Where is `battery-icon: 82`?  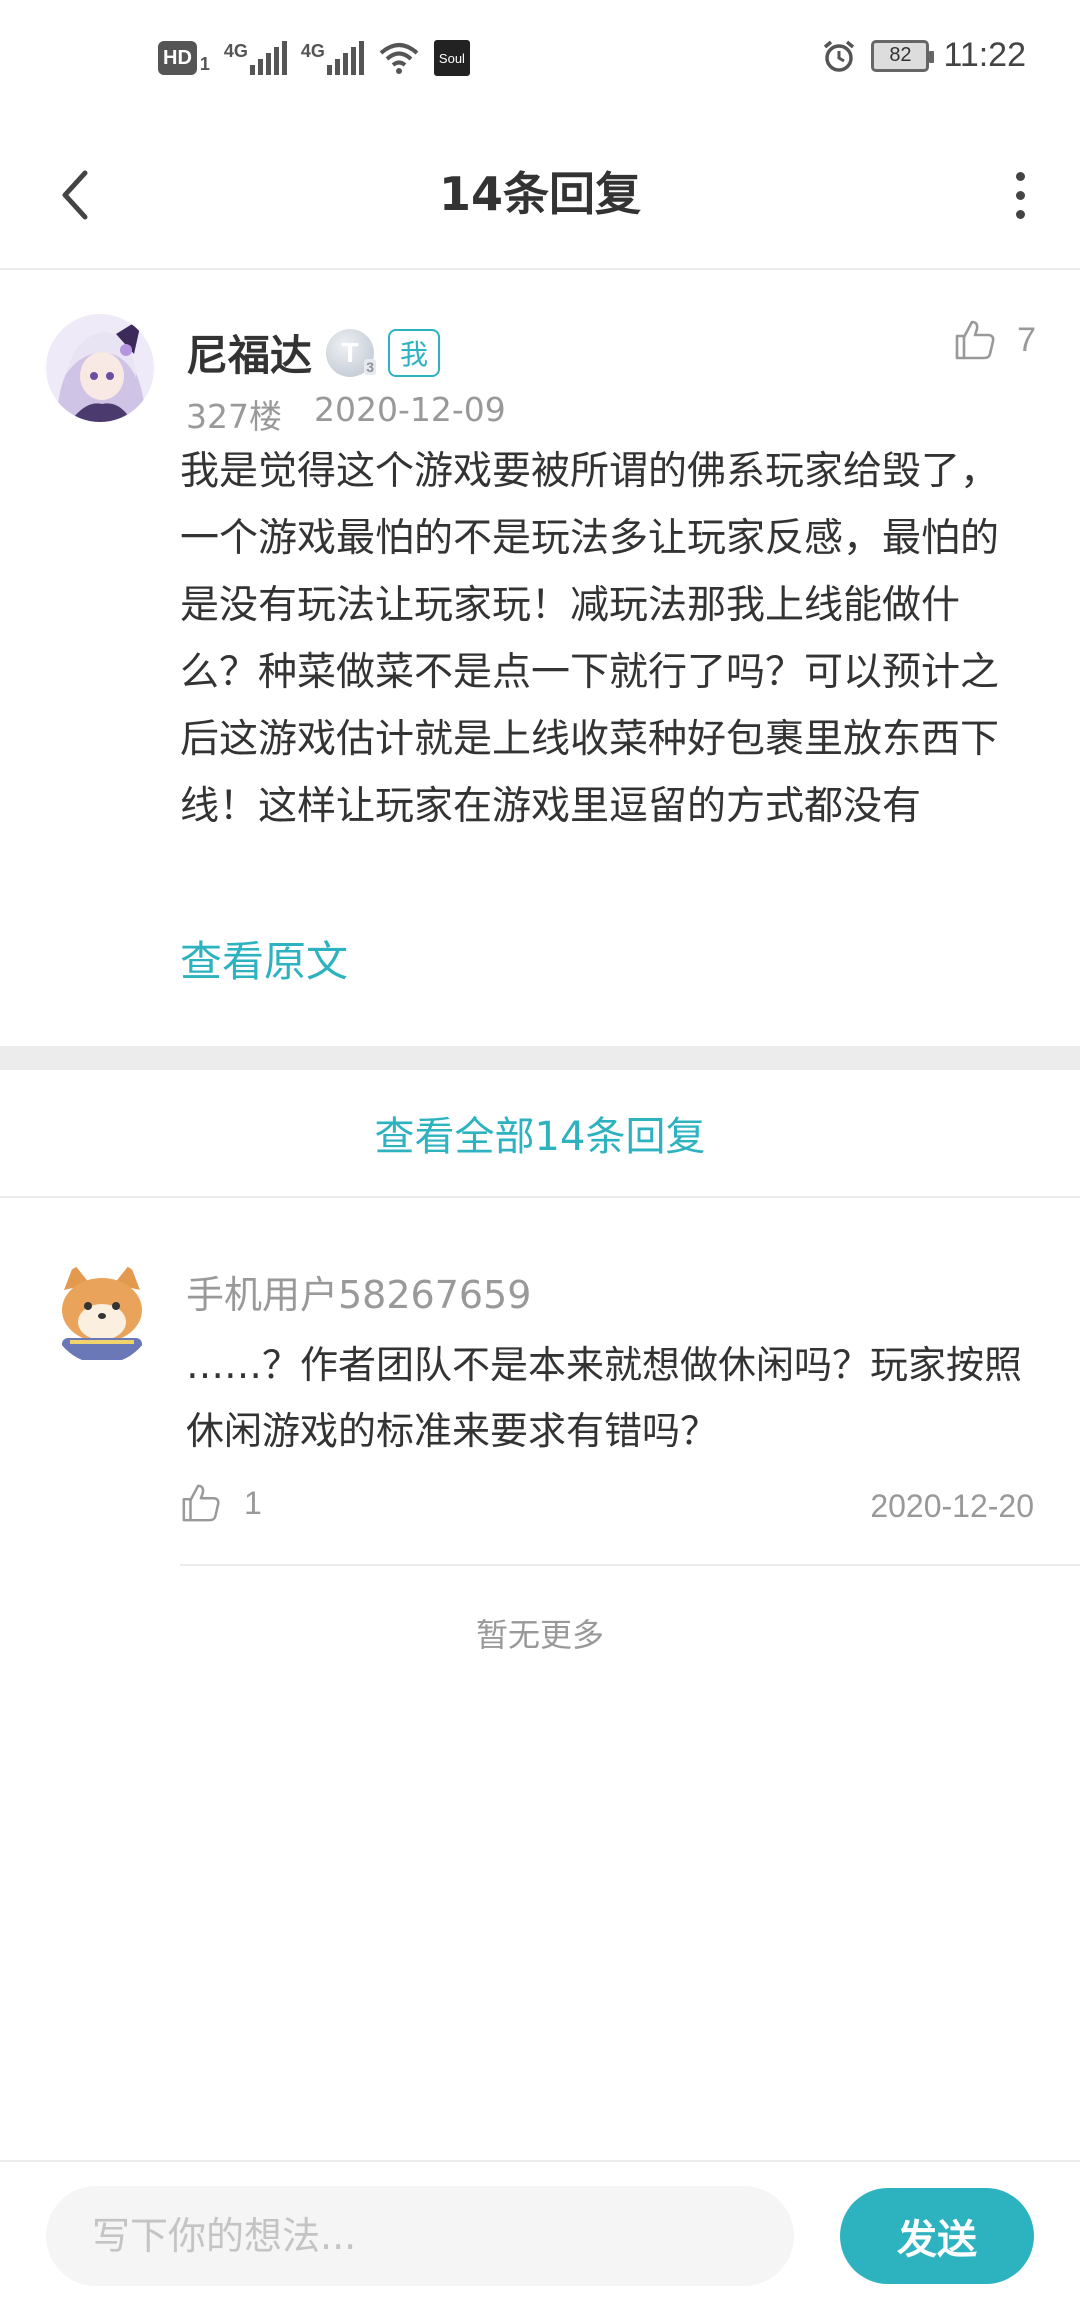 battery-icon: 82 is located at coordinates (903, 55).